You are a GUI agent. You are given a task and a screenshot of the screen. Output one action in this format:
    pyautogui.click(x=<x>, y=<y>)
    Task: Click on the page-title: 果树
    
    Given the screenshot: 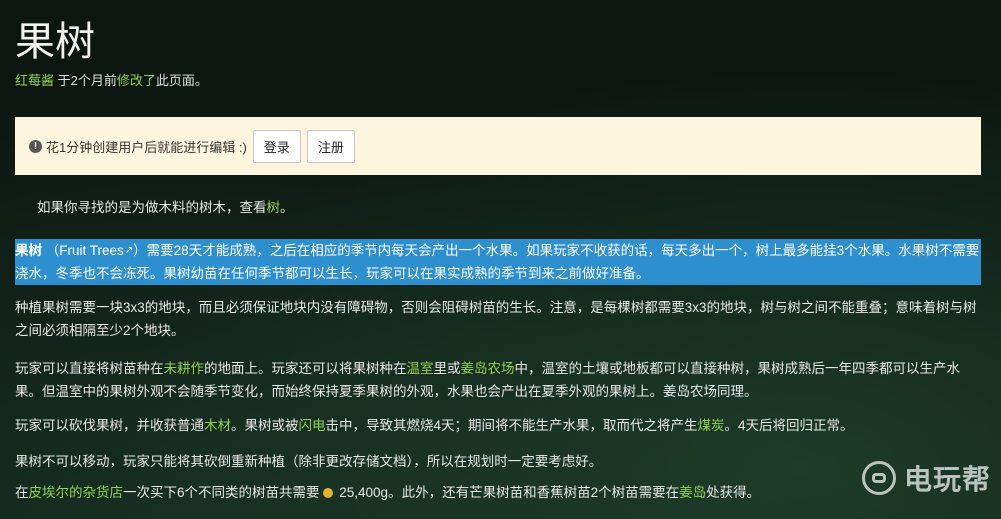 What is the action you would take?
    pyautogui.click(x=55, y=42)
    